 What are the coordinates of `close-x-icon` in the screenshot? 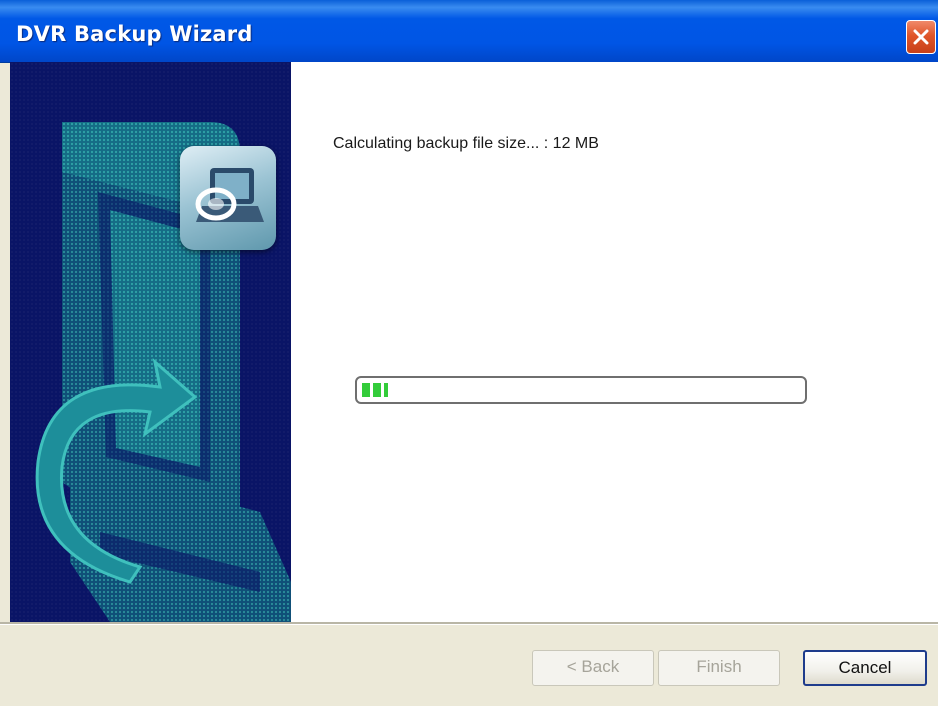 It's located at (921, 37).